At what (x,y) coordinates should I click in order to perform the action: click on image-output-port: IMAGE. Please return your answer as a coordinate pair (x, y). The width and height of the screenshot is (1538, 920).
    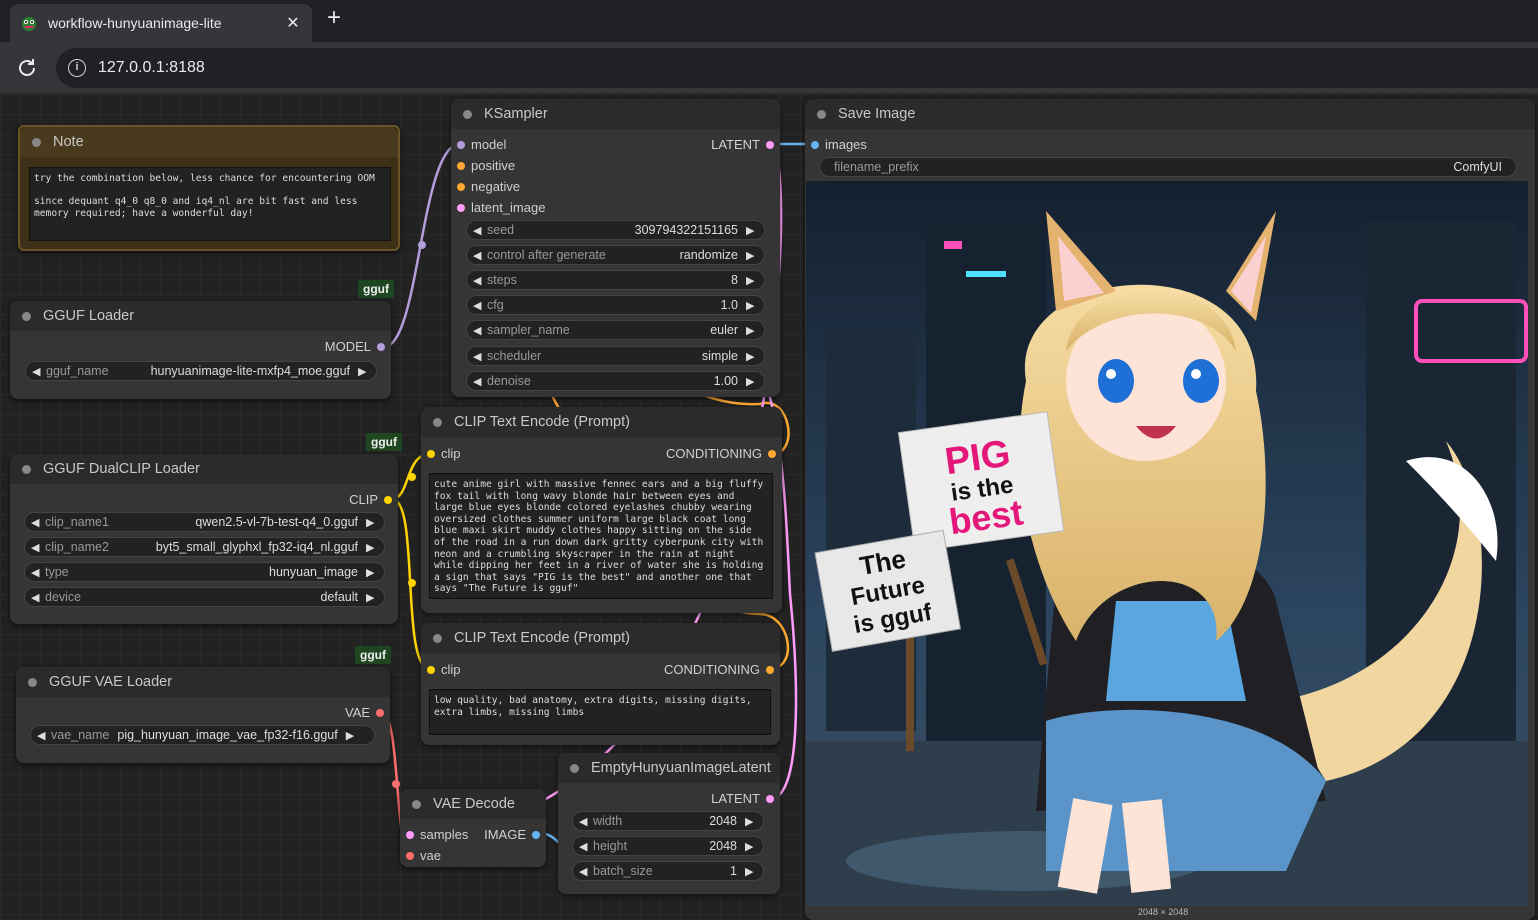
    Looking at the image, I should click on (515, 834).